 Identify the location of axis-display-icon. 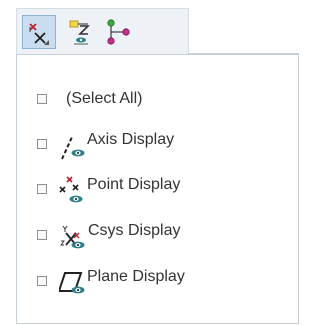
(73, 148).